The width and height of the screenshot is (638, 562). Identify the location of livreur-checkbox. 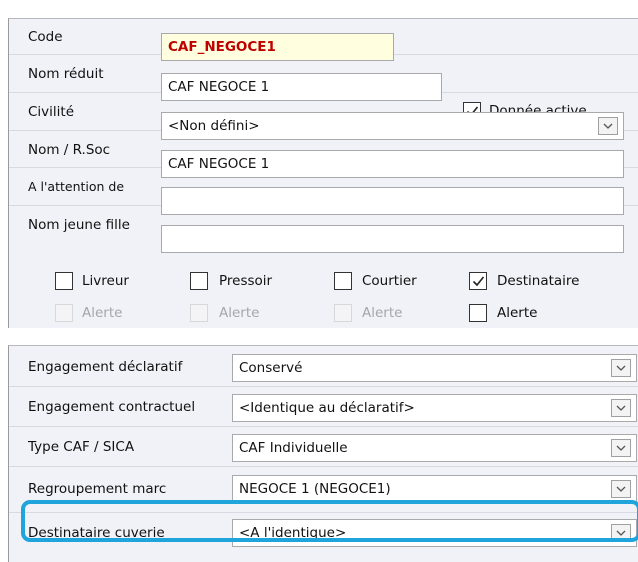
(64, 281).